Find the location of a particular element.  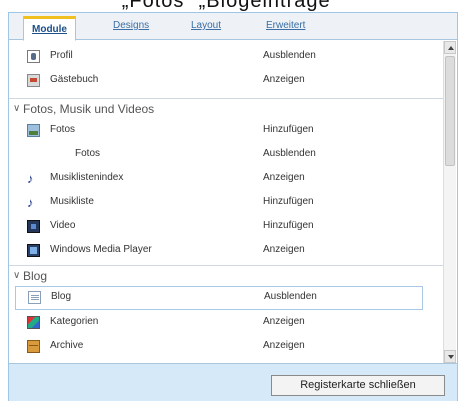

tab-layout: Layout is located at coordinates (206, 30).